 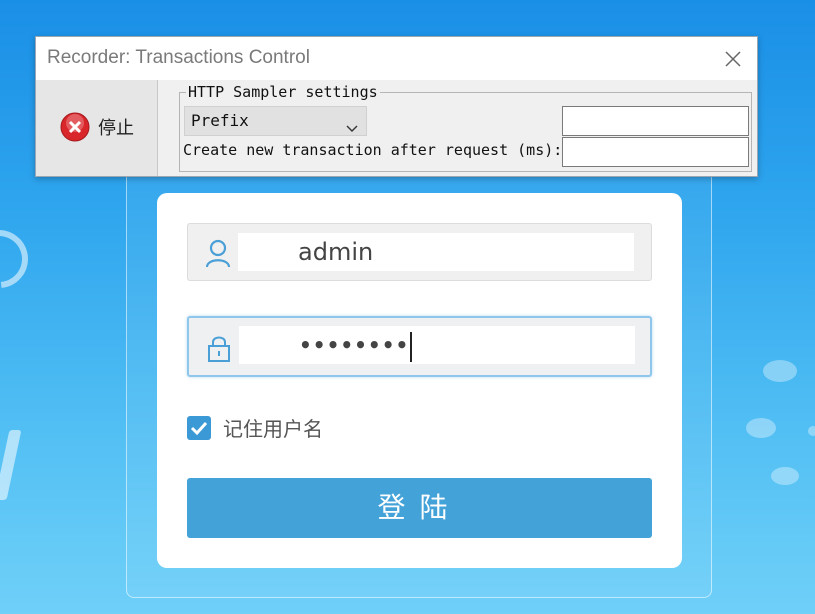 What do you see at coordinates (273, 429) in the screenshot?
I see `remember-label: 记住用户名` at bounding box center [273, 429].